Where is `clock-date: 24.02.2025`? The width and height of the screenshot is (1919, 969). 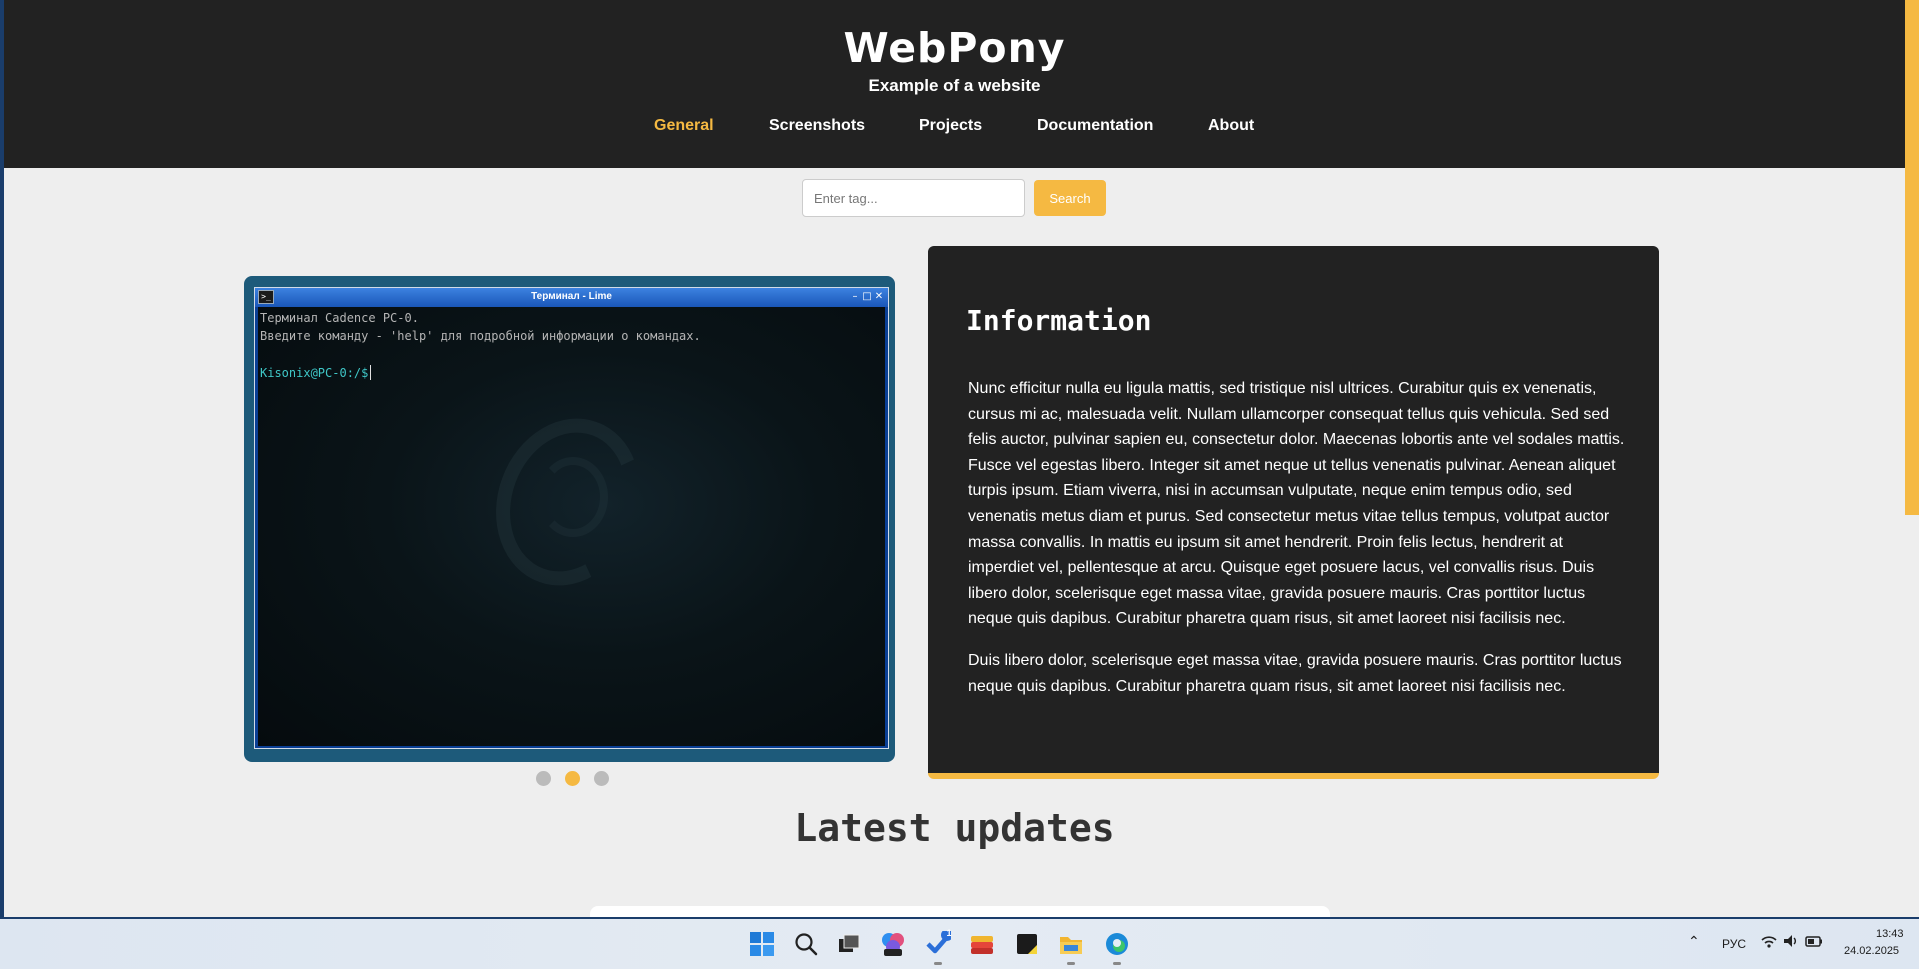 clock-date: 24.02.2025 is located at coordinates (1871, 951).